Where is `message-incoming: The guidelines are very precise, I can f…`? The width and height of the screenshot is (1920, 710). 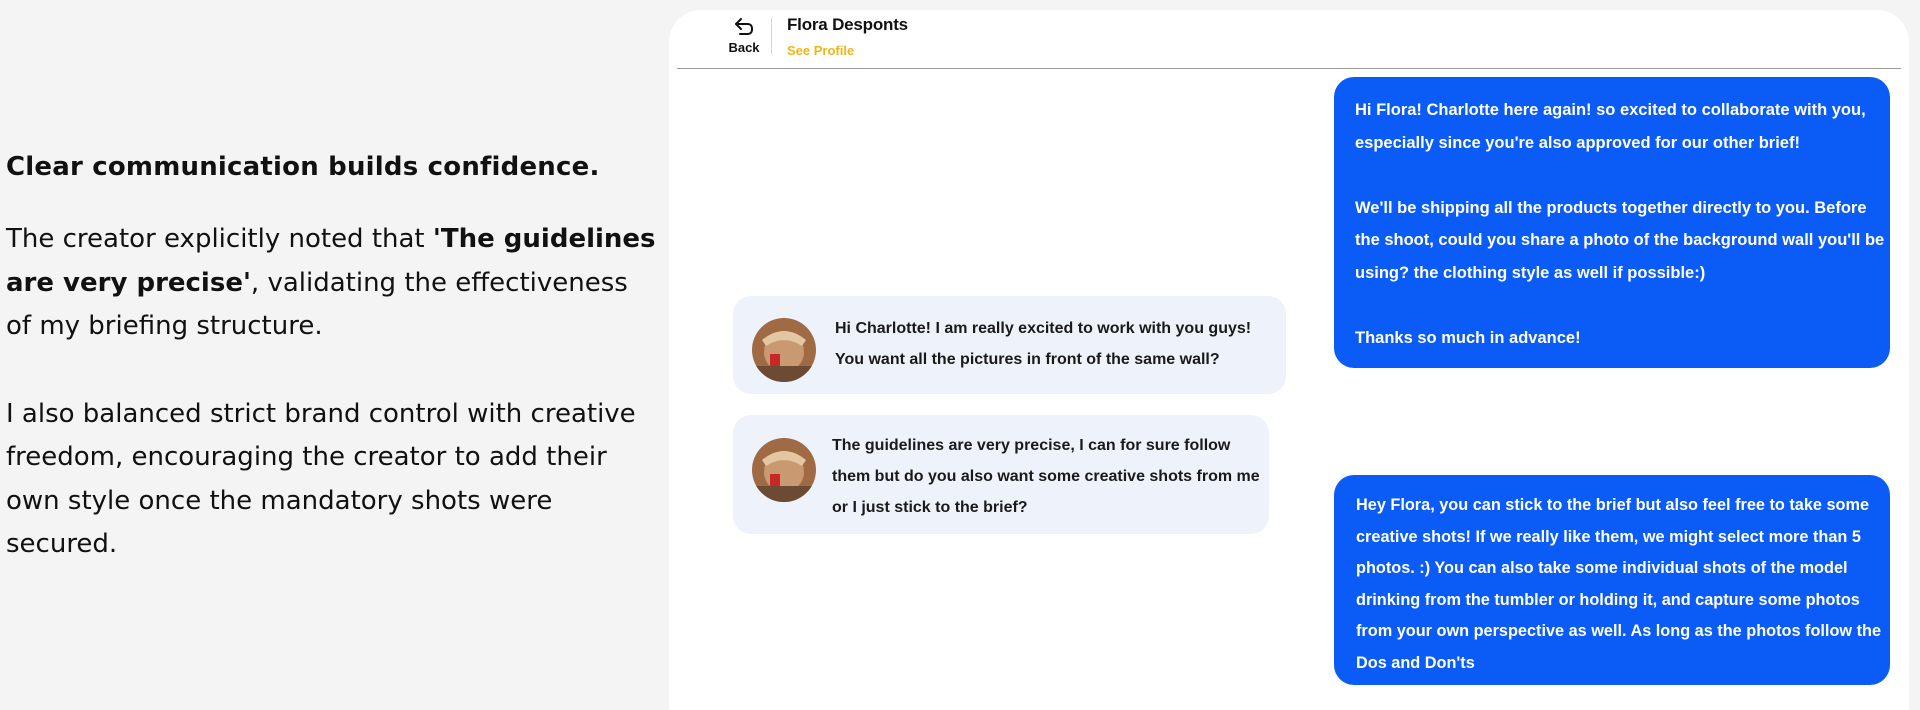
message-incoming: The guidelines are very precise, I can f… is located at coordinates (1001, 474).